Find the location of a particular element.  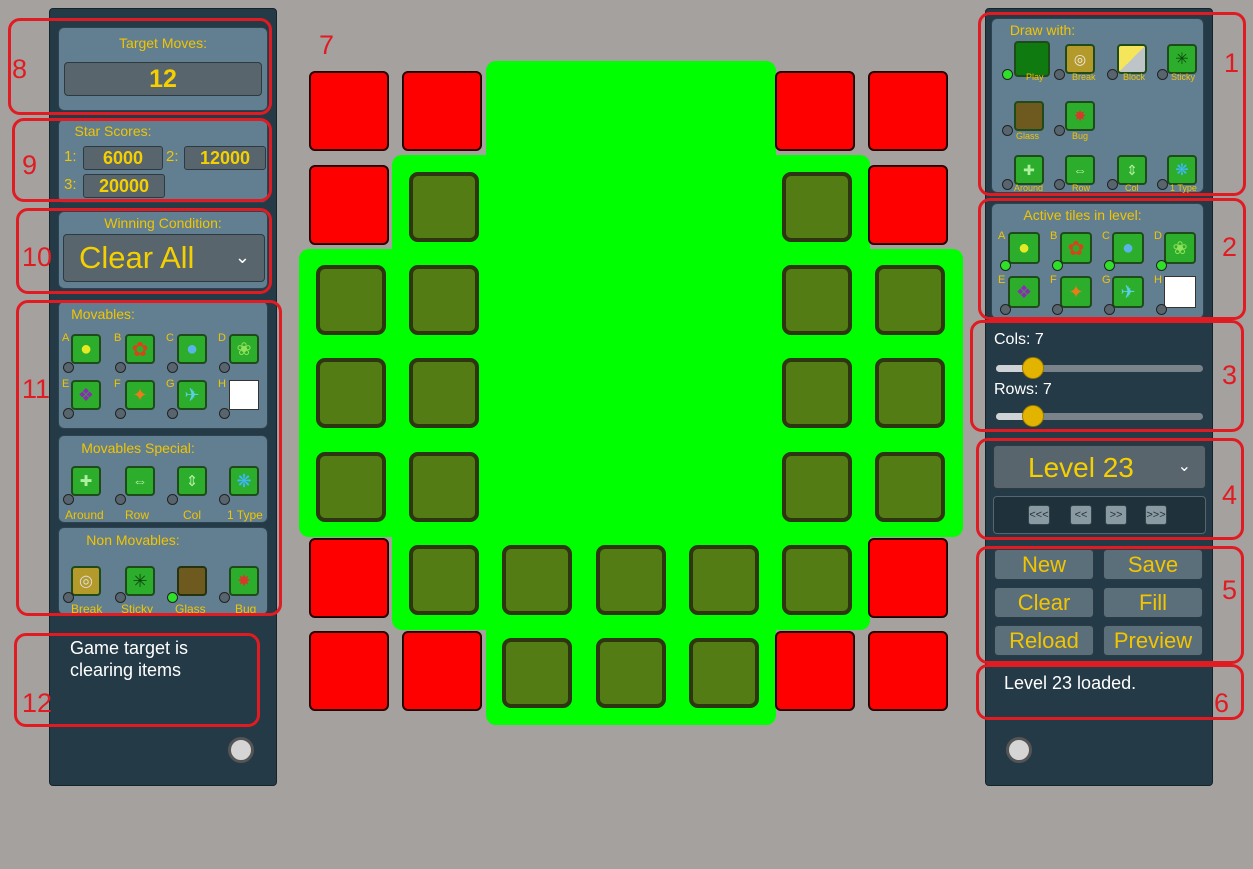

board-cell-r1c0 is located at coordinates (349, 205).